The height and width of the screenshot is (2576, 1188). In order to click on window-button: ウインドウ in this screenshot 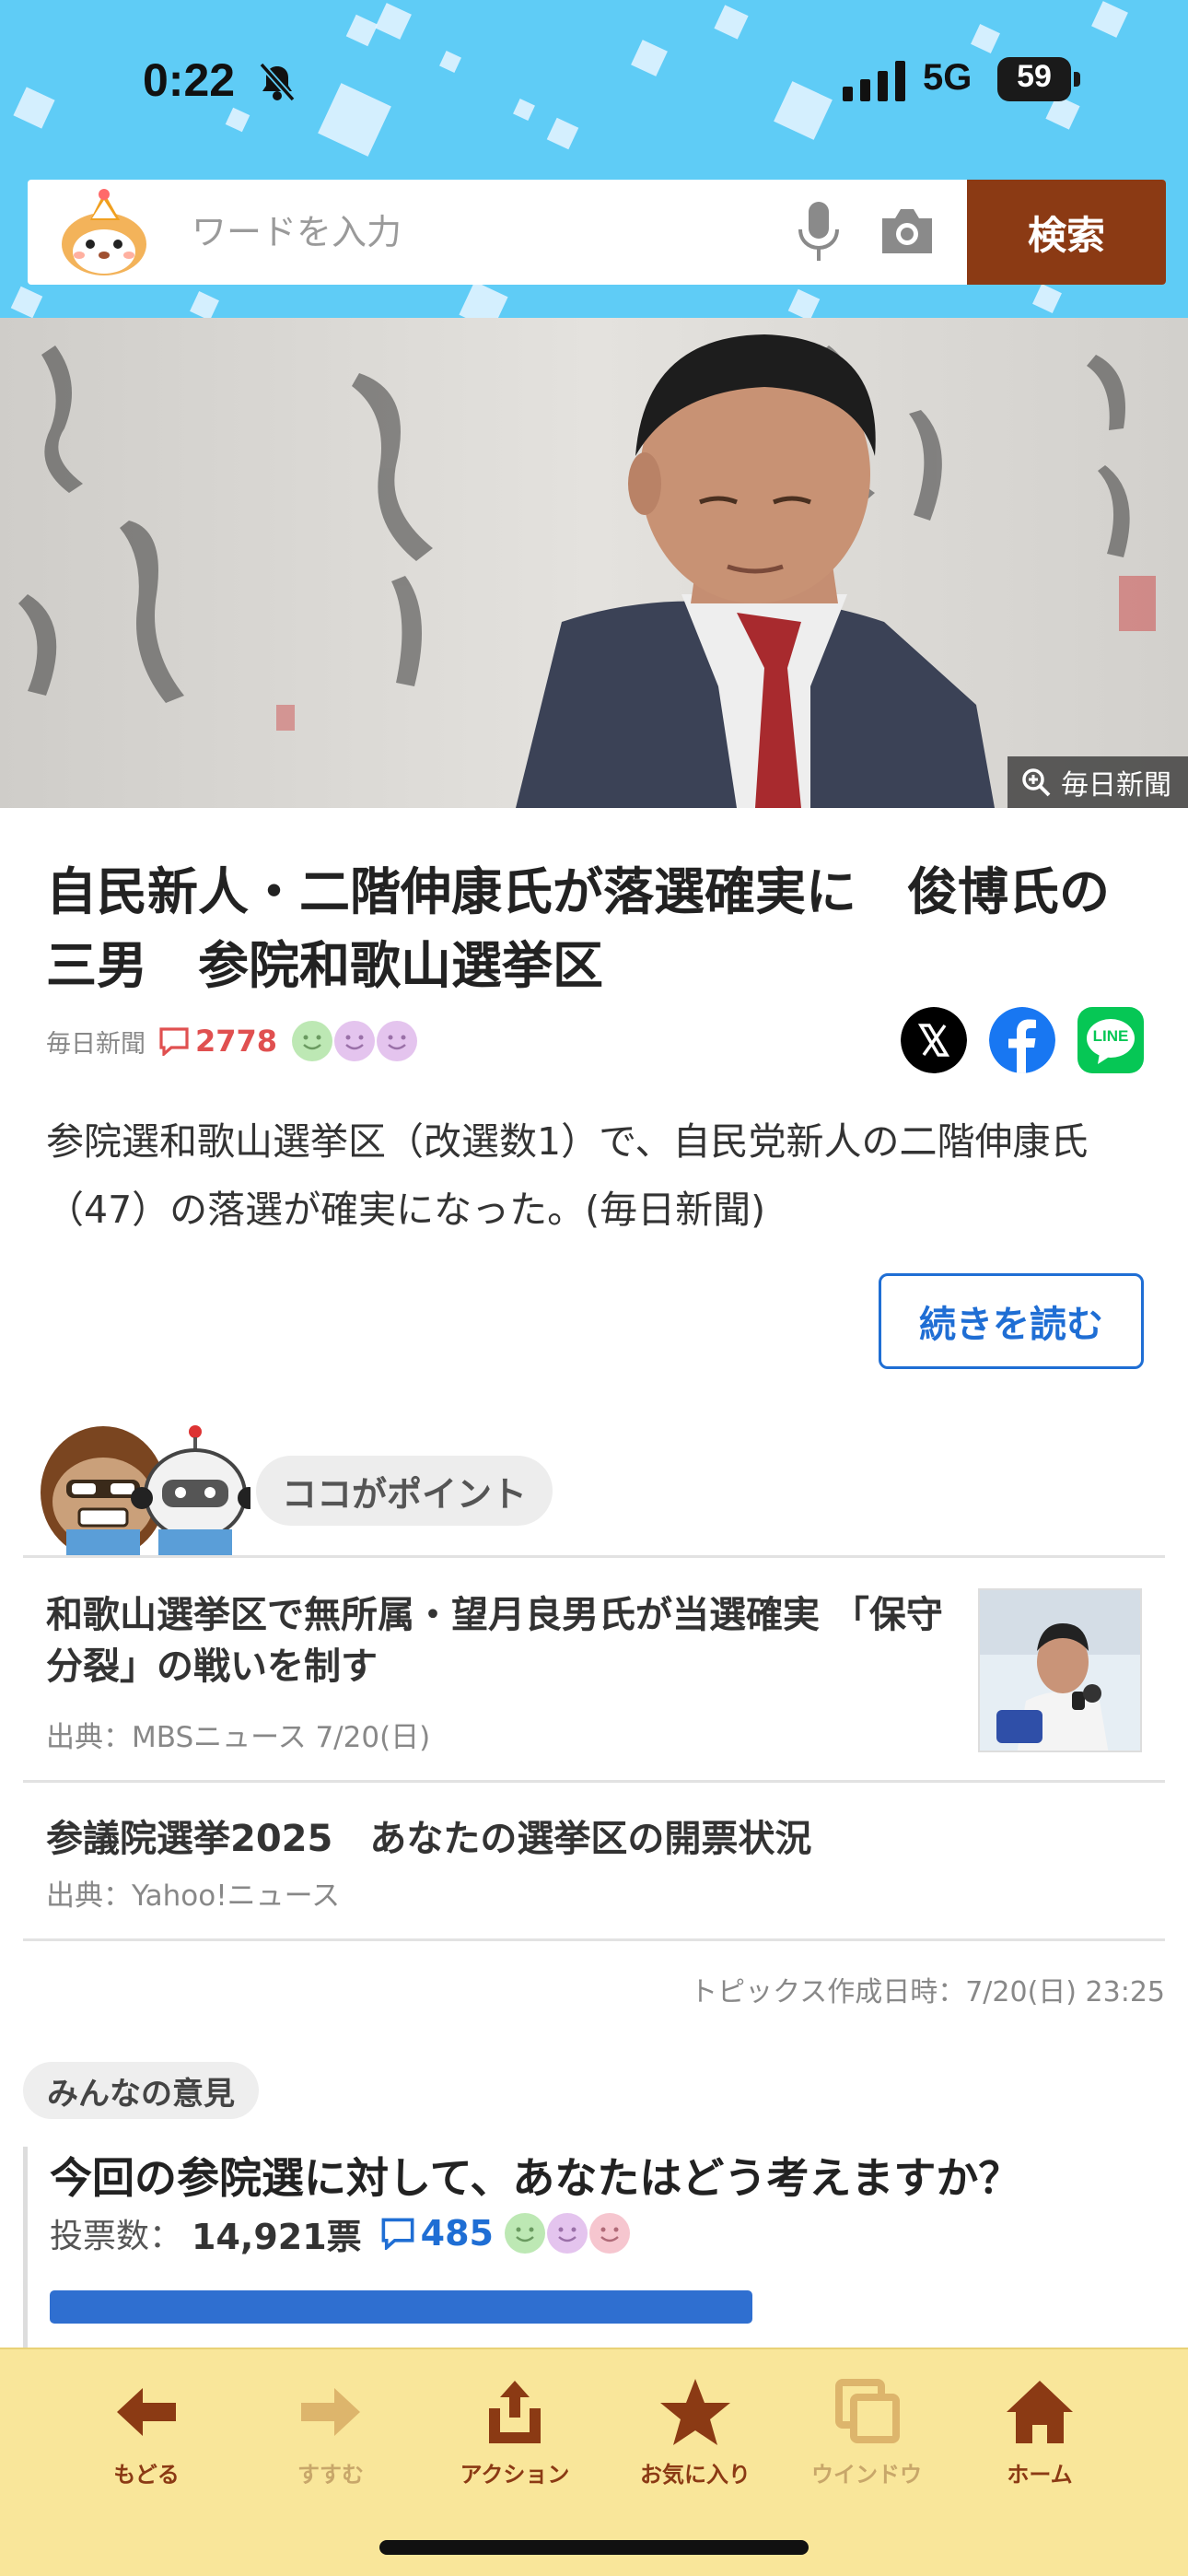, I will do `click(866, 2446)`.